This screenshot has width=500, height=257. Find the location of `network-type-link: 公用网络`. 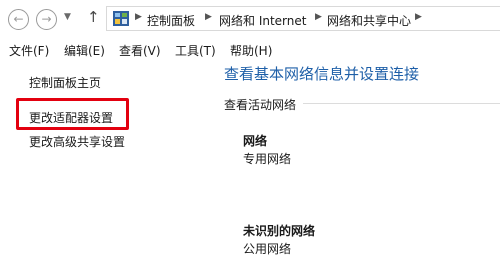

network-type-link: 公用网络 is located at coordinates (267, 248).